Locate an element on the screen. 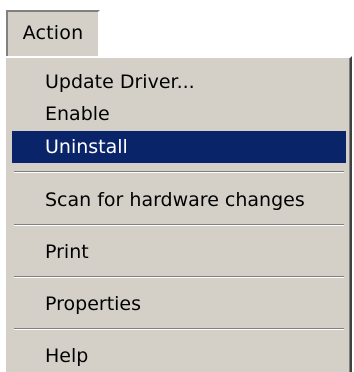 The width and height of the screenshot is (354, 372). menu-item-label: Print is located at coordinates (67, 252).